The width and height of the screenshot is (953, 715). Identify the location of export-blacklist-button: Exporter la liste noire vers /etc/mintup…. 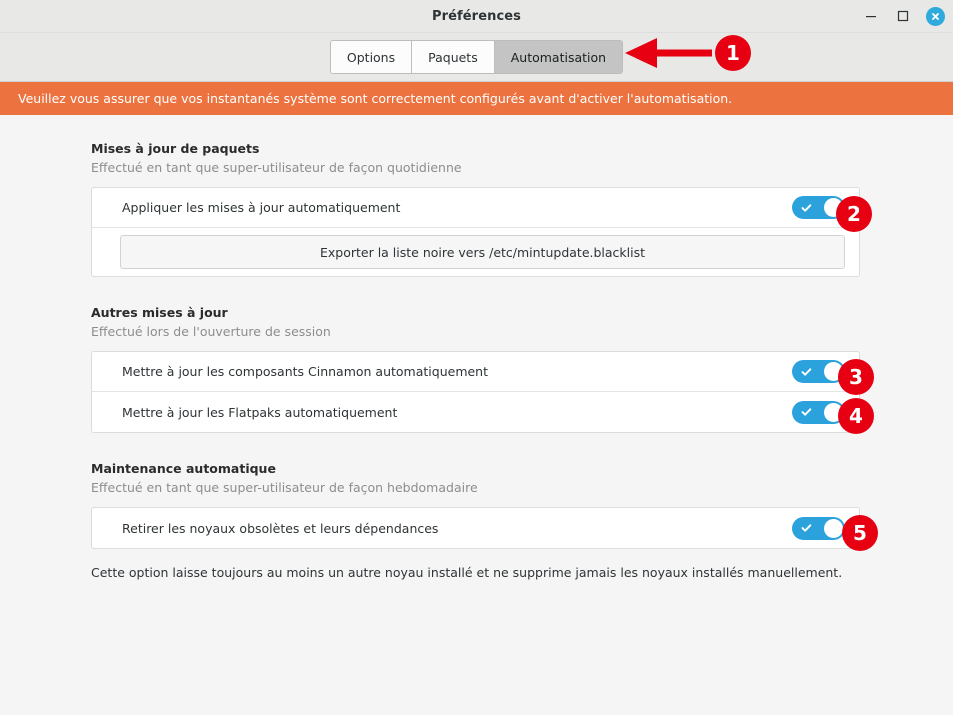
(482, 252).